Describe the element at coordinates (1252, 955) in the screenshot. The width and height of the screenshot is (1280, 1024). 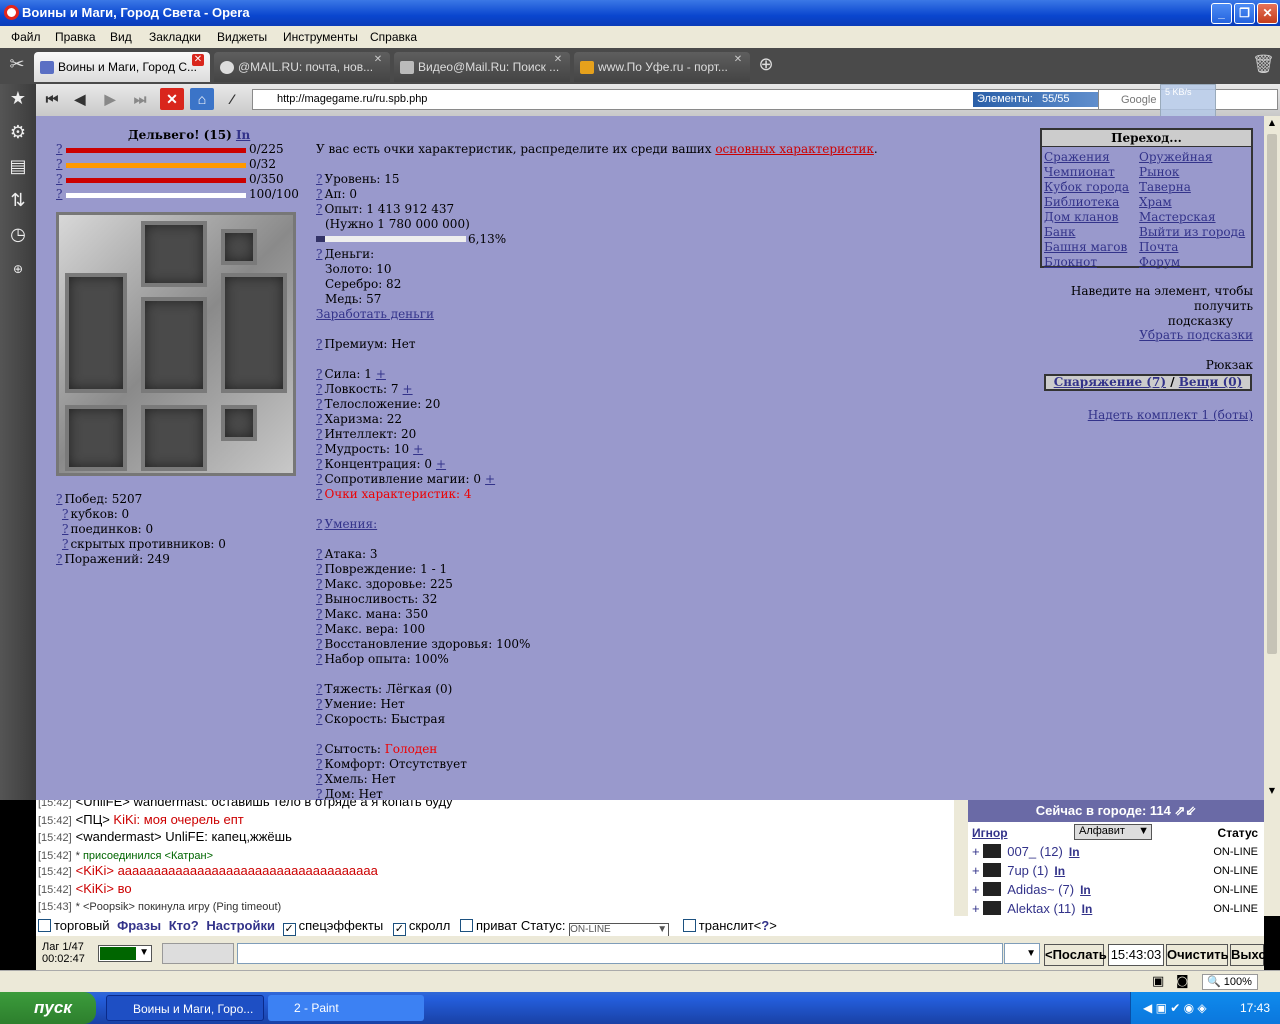
I see `exit-button: Выход` at that location.